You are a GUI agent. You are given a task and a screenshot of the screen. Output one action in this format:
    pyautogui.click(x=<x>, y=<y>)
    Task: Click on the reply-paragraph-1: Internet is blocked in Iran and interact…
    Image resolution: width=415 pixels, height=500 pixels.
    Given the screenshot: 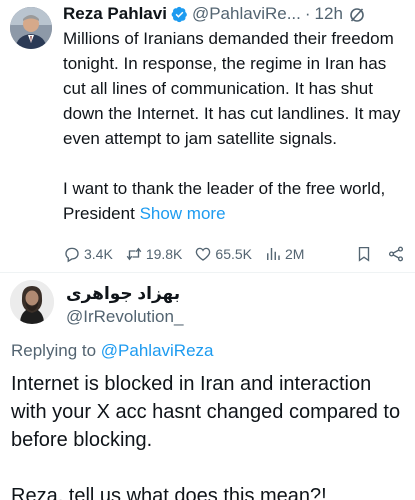 What is the action you would take?
    pyautogui.click(x=206, y=412)
    